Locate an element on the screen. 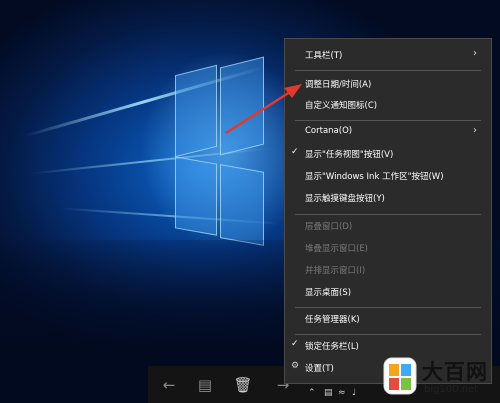 This screenshot has width=500, height=403. arrow-shaft is located at coordinates (258, 112).